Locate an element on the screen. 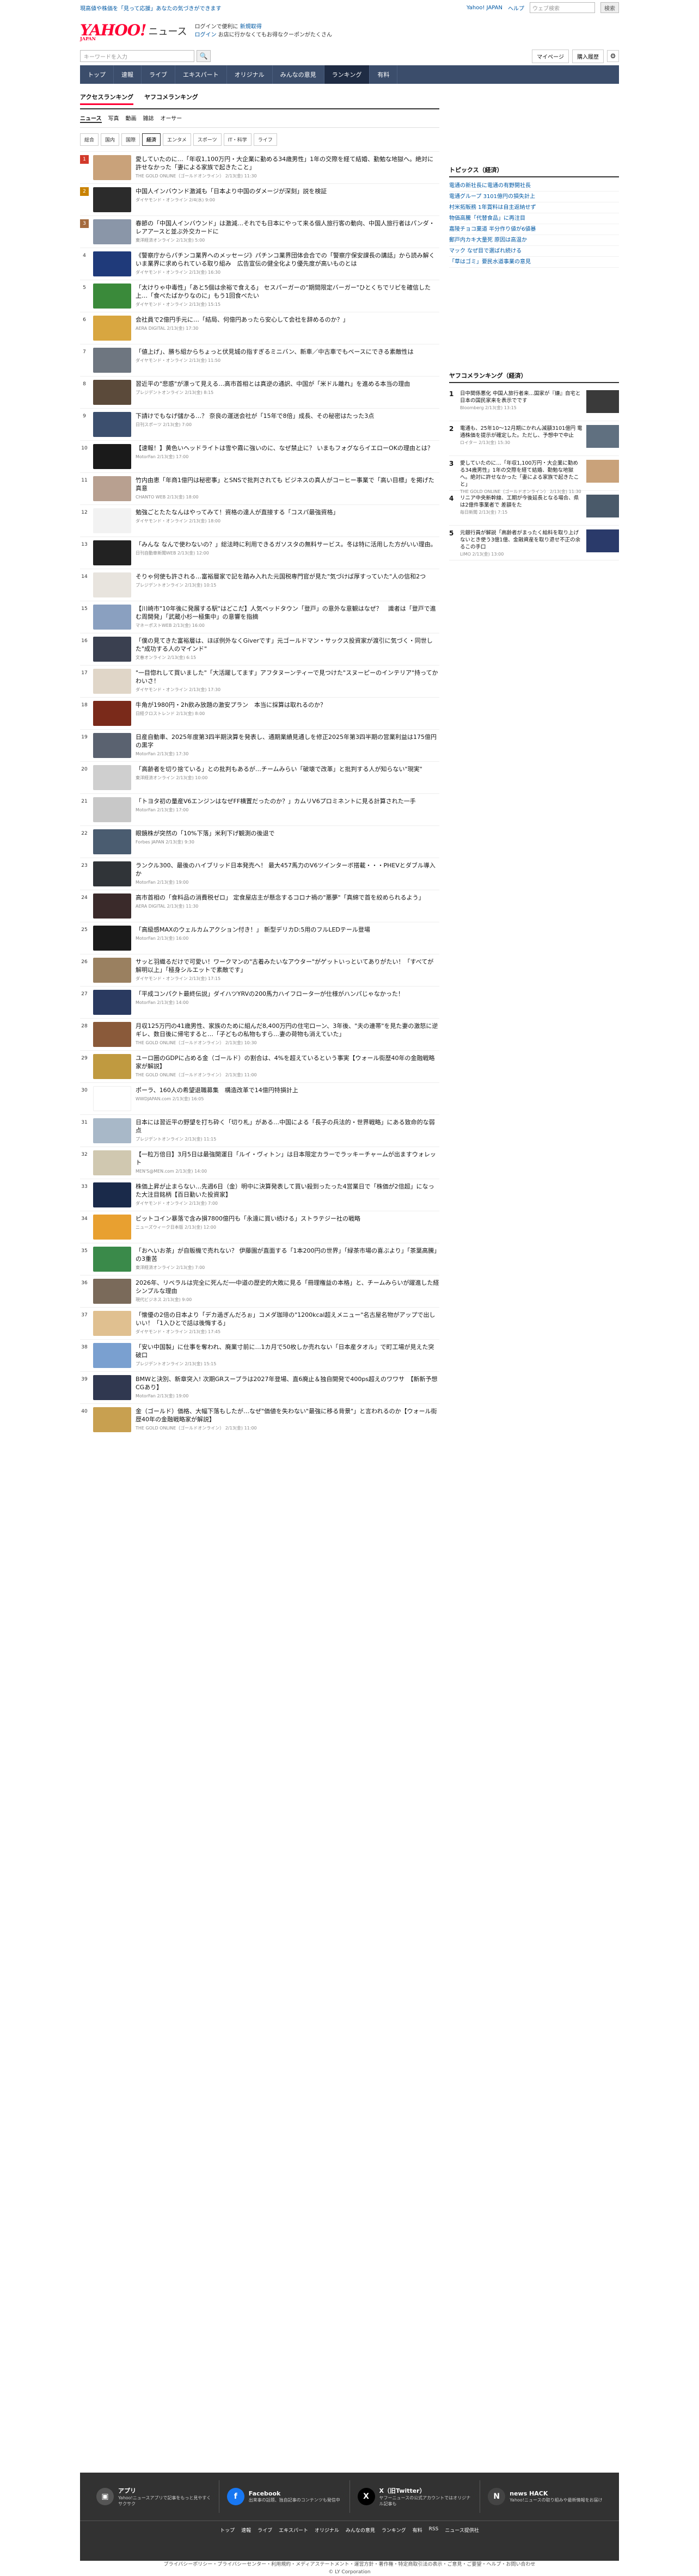  topic-link: マック なぜ目で選ばれ続ける is located at coordinates (534, 251).